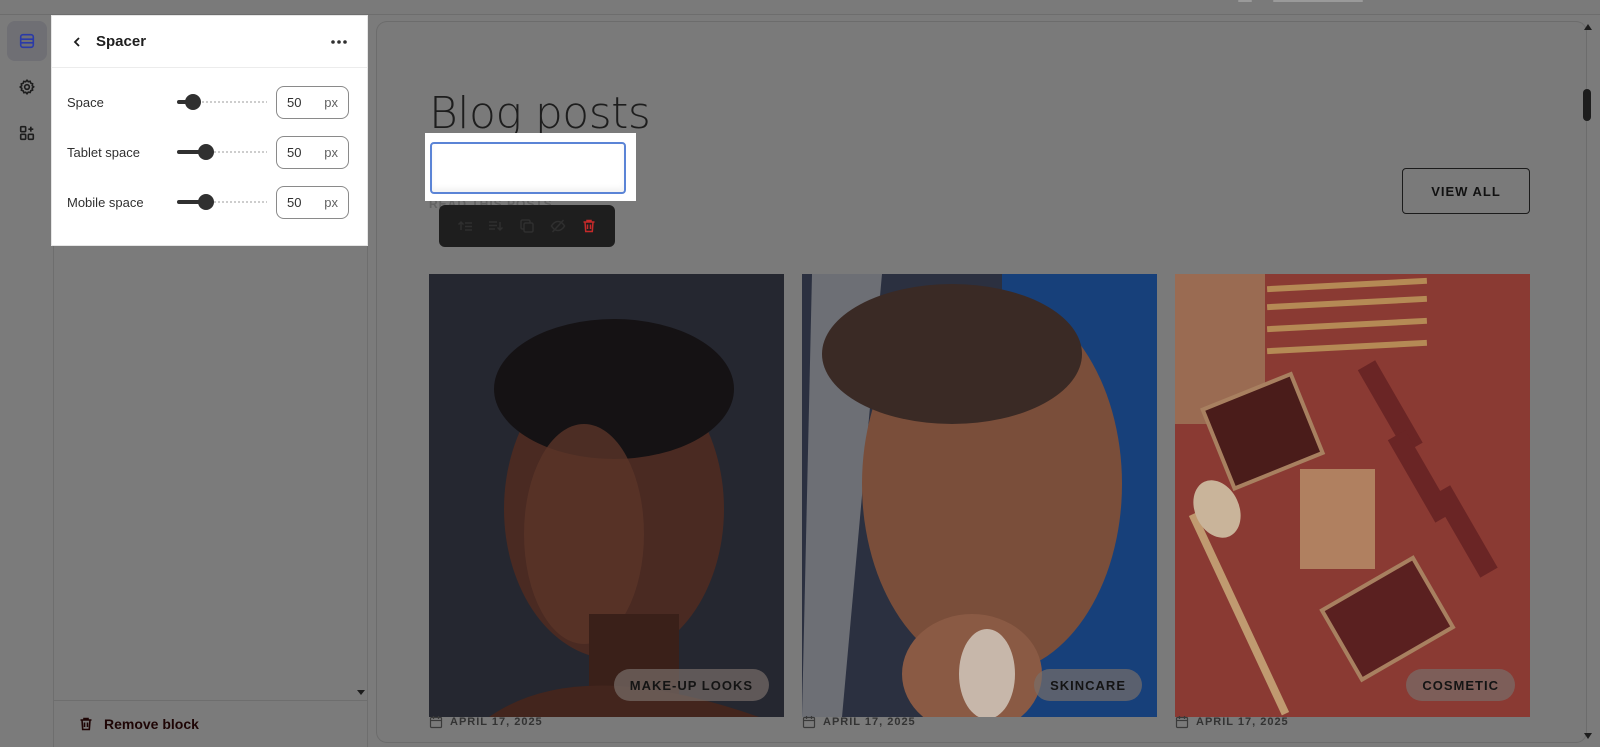  Describe the element at coordinates (222, 202) in the screenshot. I see `mobile-space-slider` at that location.